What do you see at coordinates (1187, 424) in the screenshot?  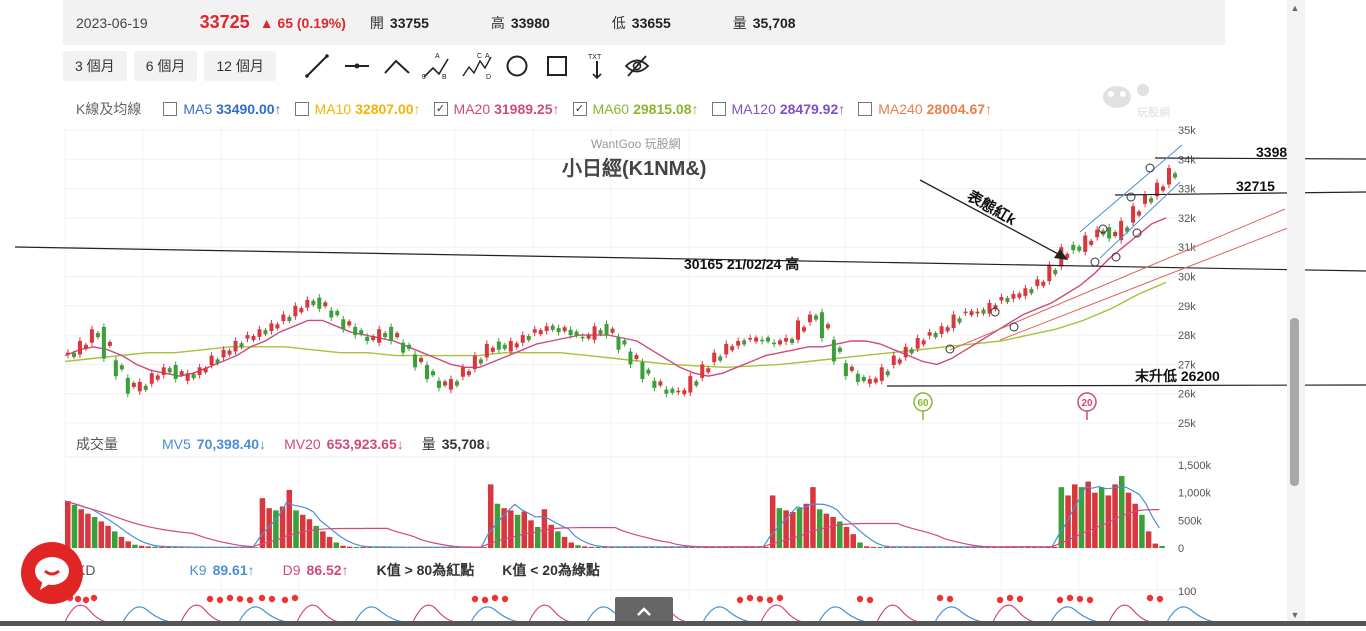 I see `price-tick-label: 25k` at bounding box center [1187, 424].